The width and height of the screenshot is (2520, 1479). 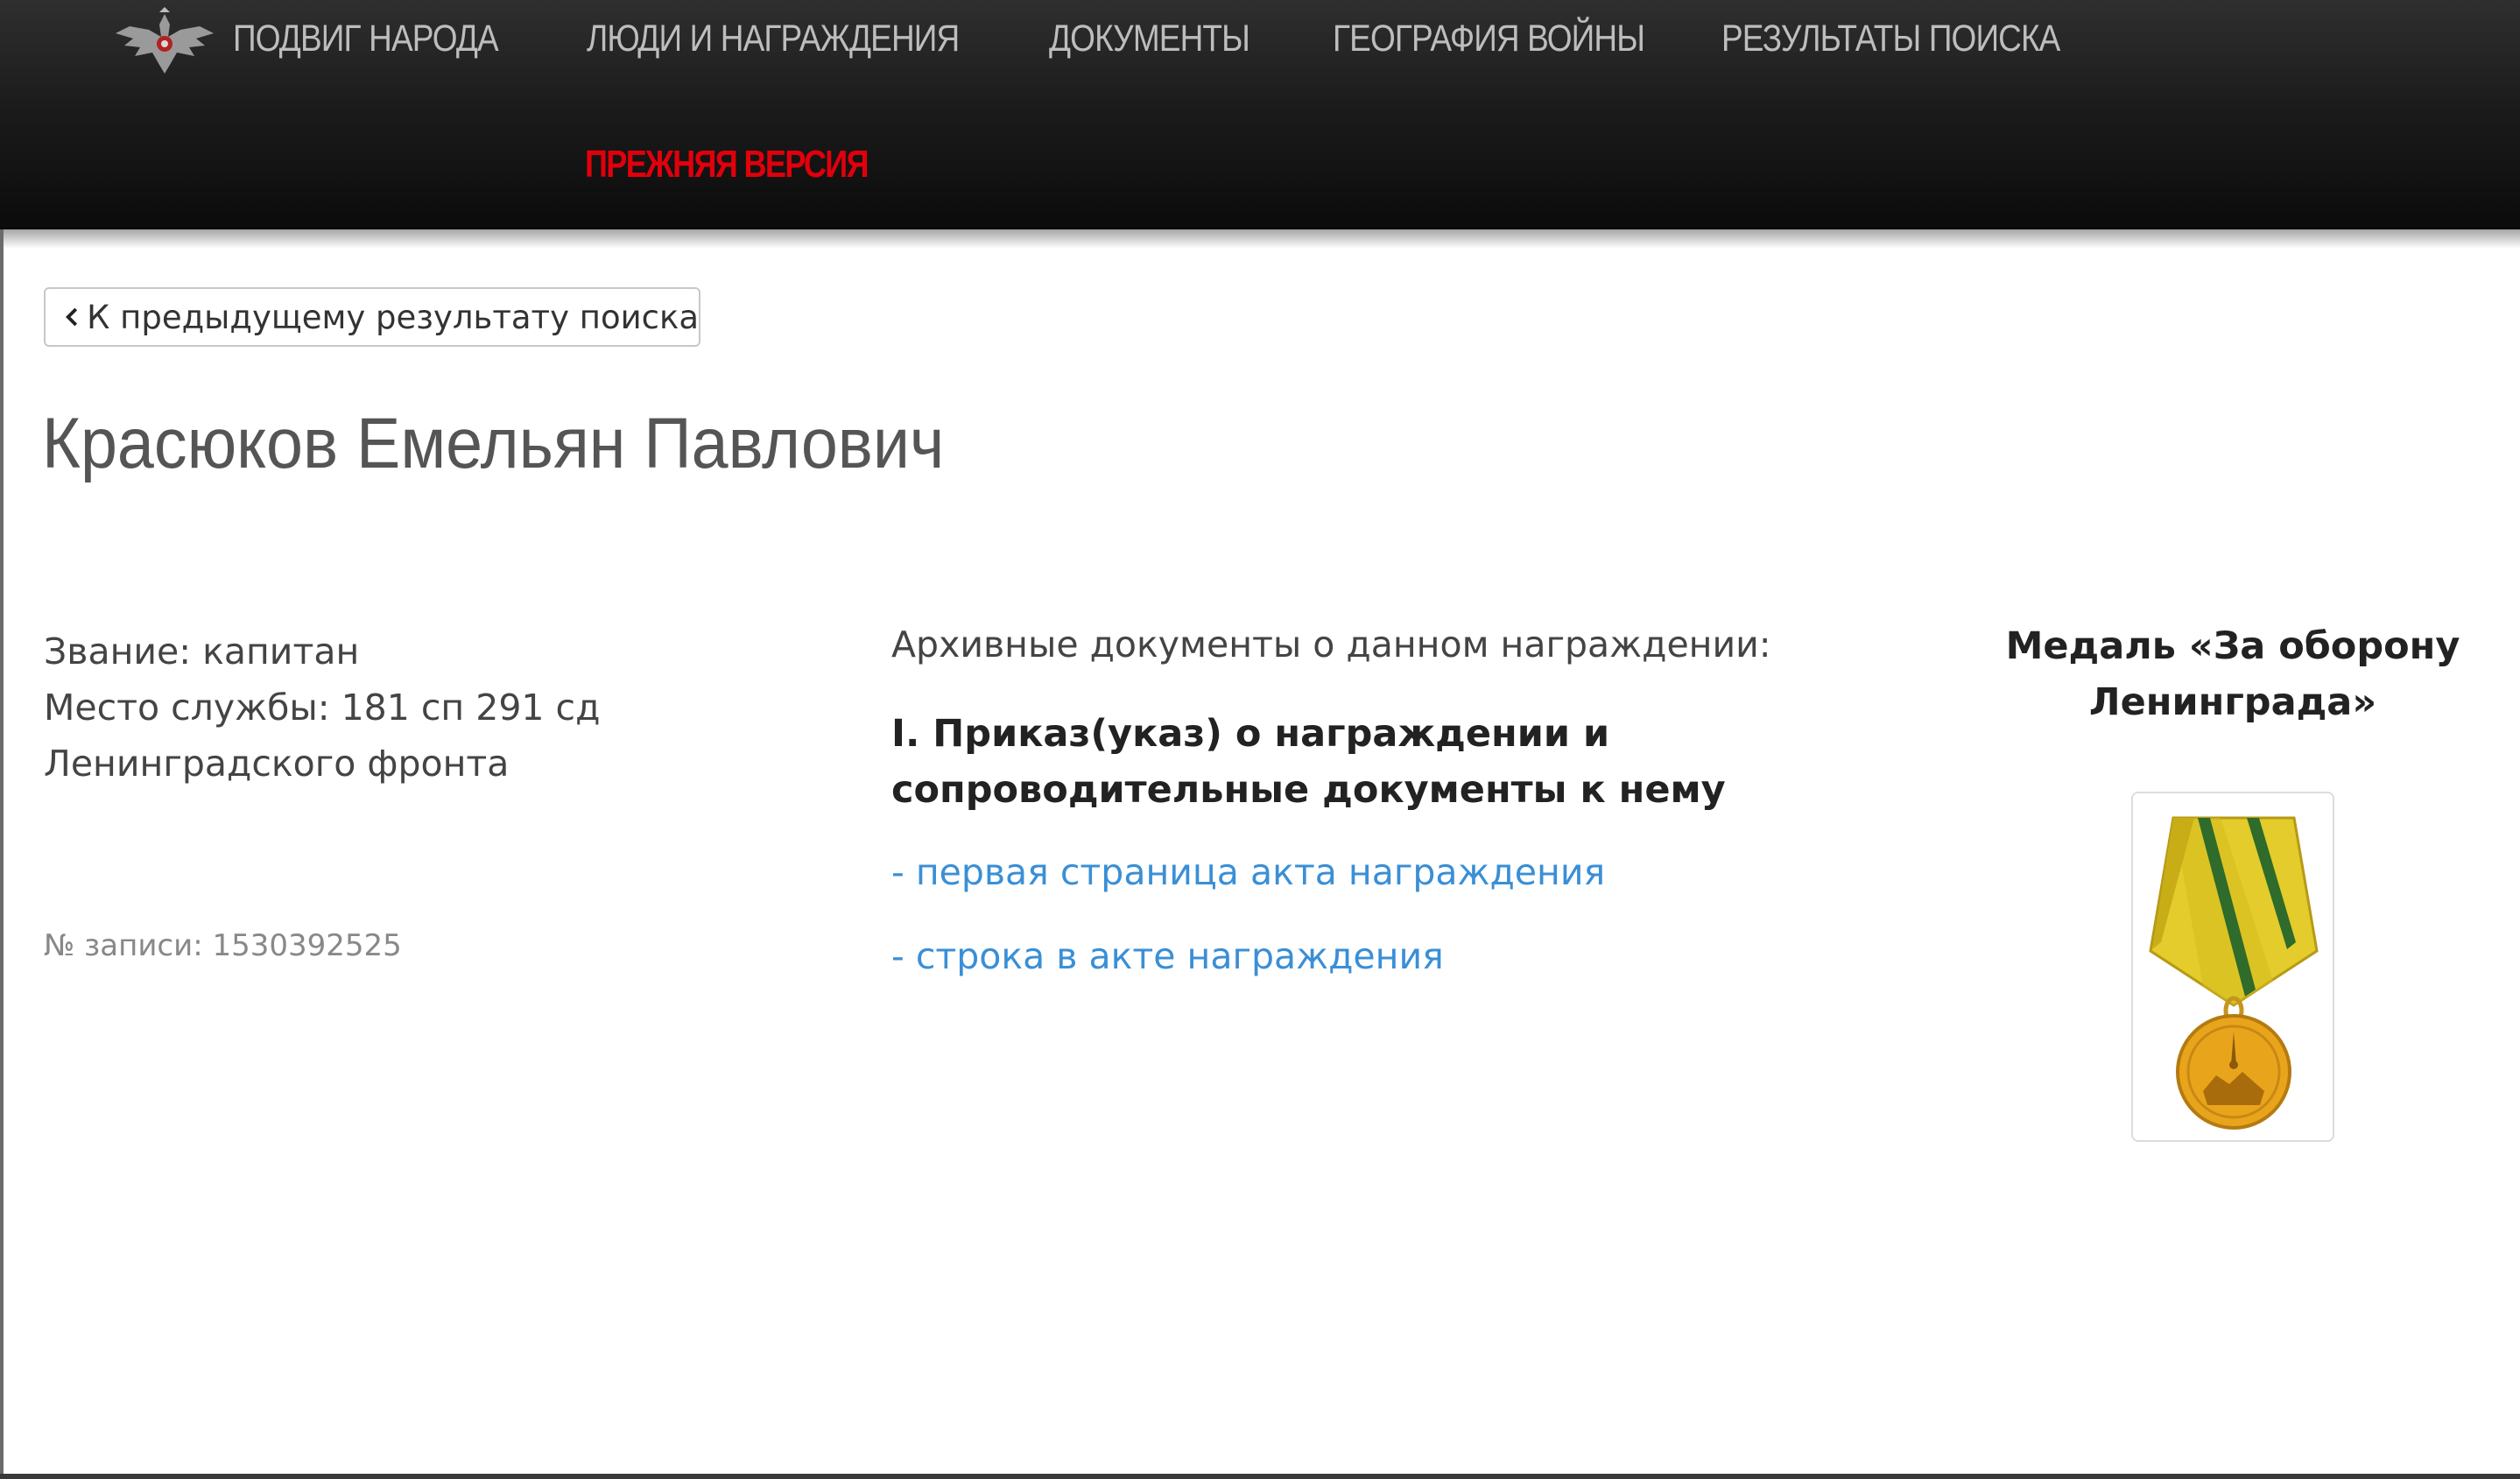 I want to click on first-page-award-act-link: - первая страница акта награждения, so click(x=1248, y=872).